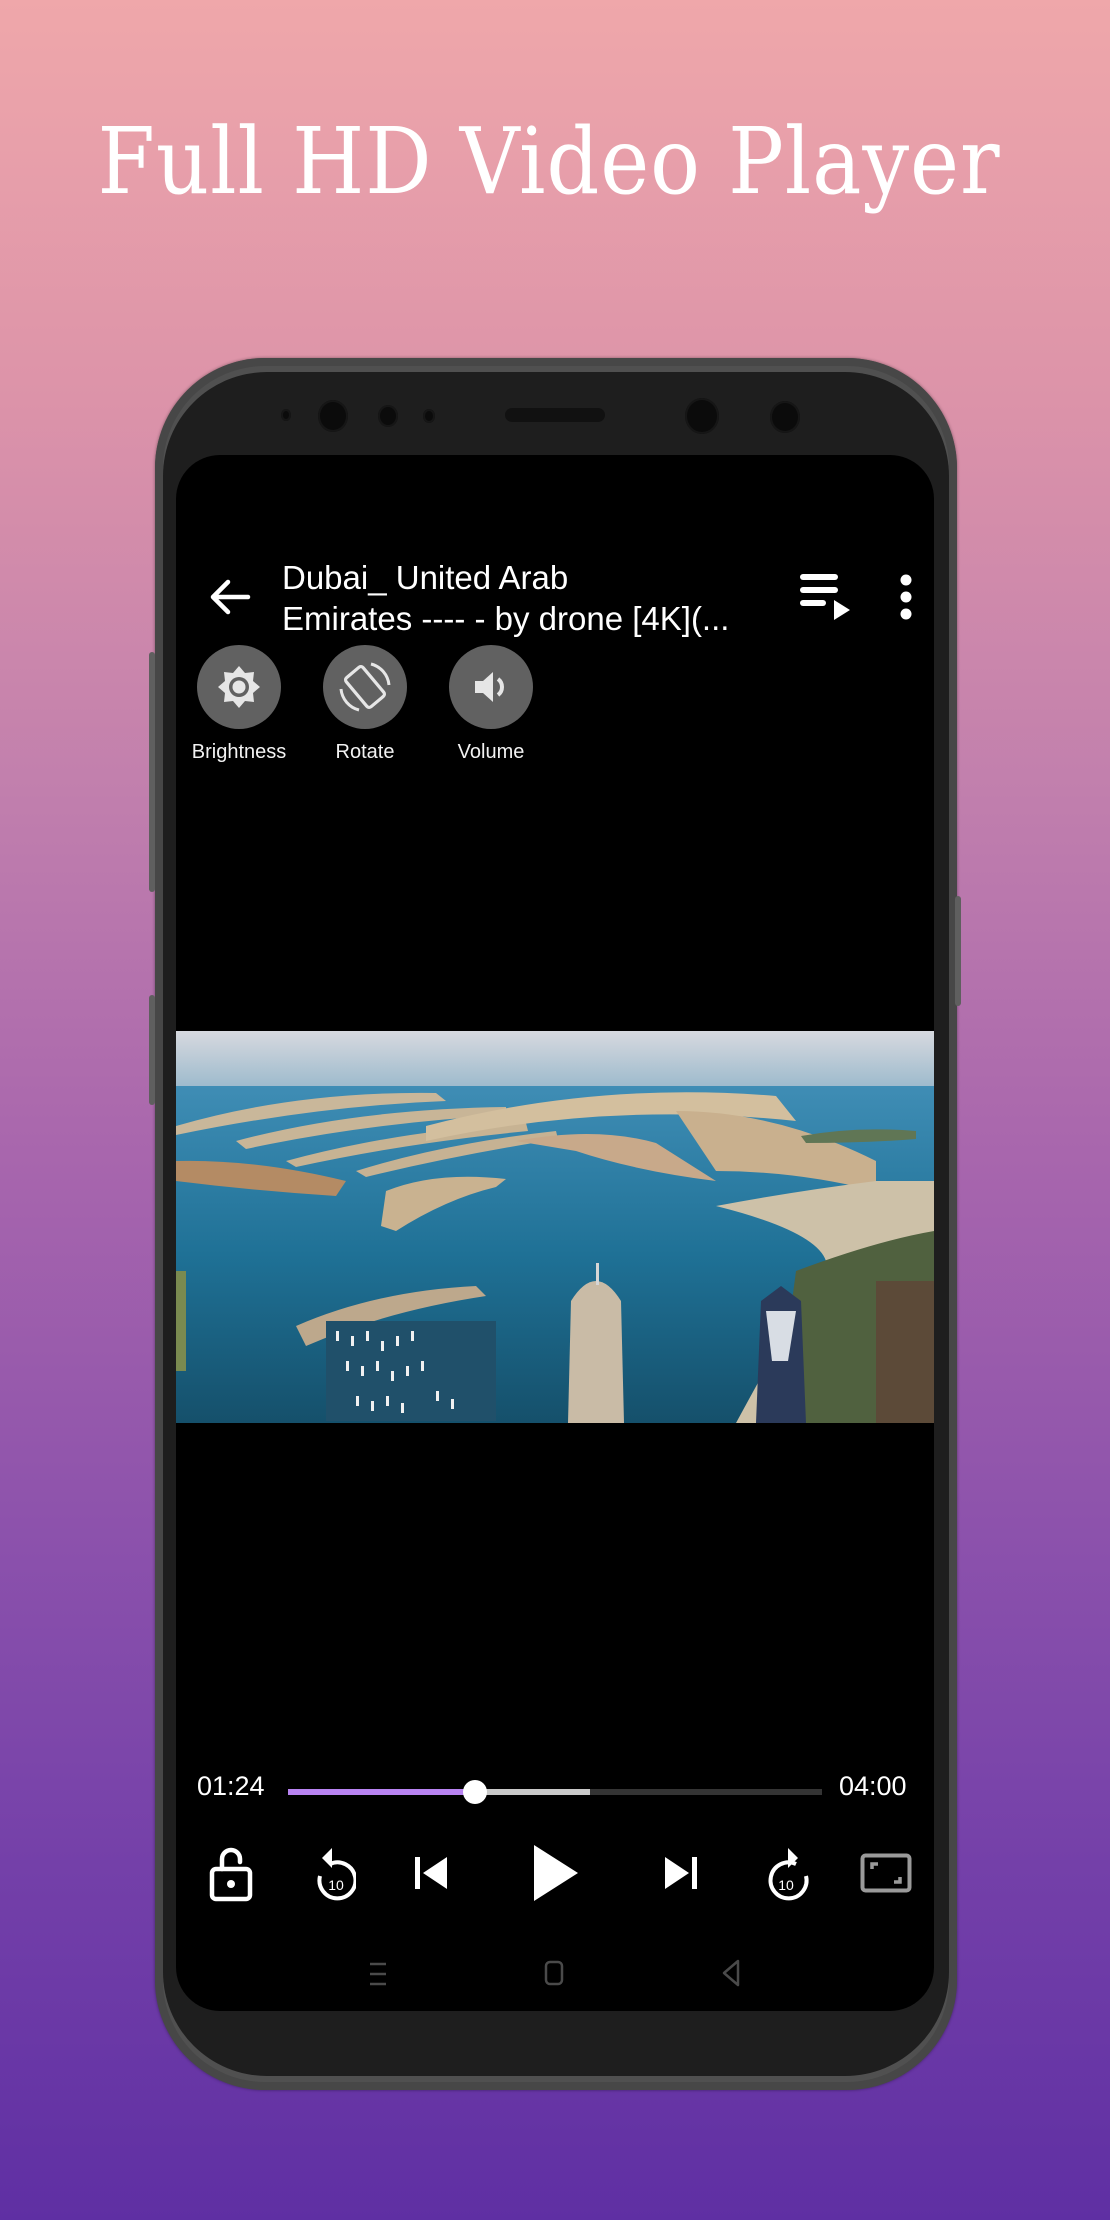  I want to click on rotate-button: Rotate, so click(365, 704).